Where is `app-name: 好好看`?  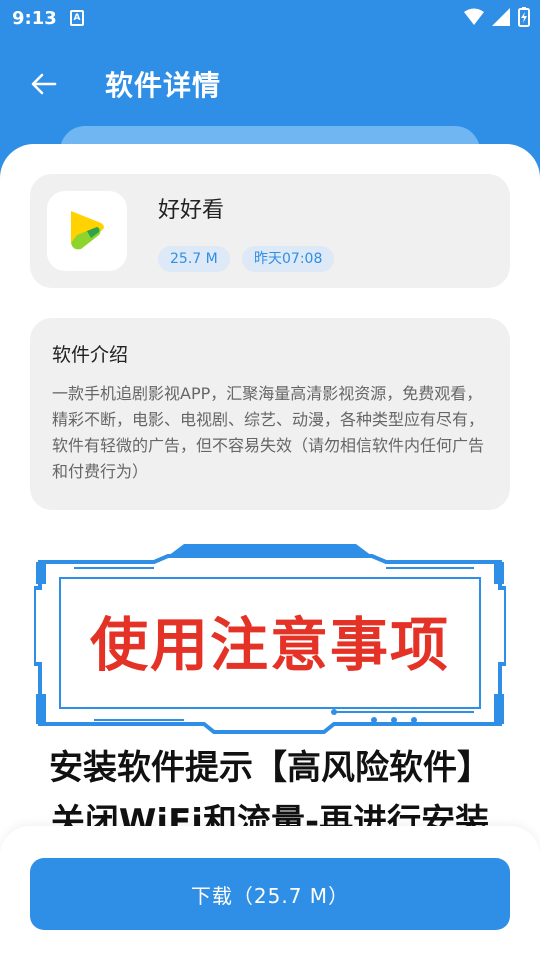
app-name: 好好看 is located at coordinates (191, 210).